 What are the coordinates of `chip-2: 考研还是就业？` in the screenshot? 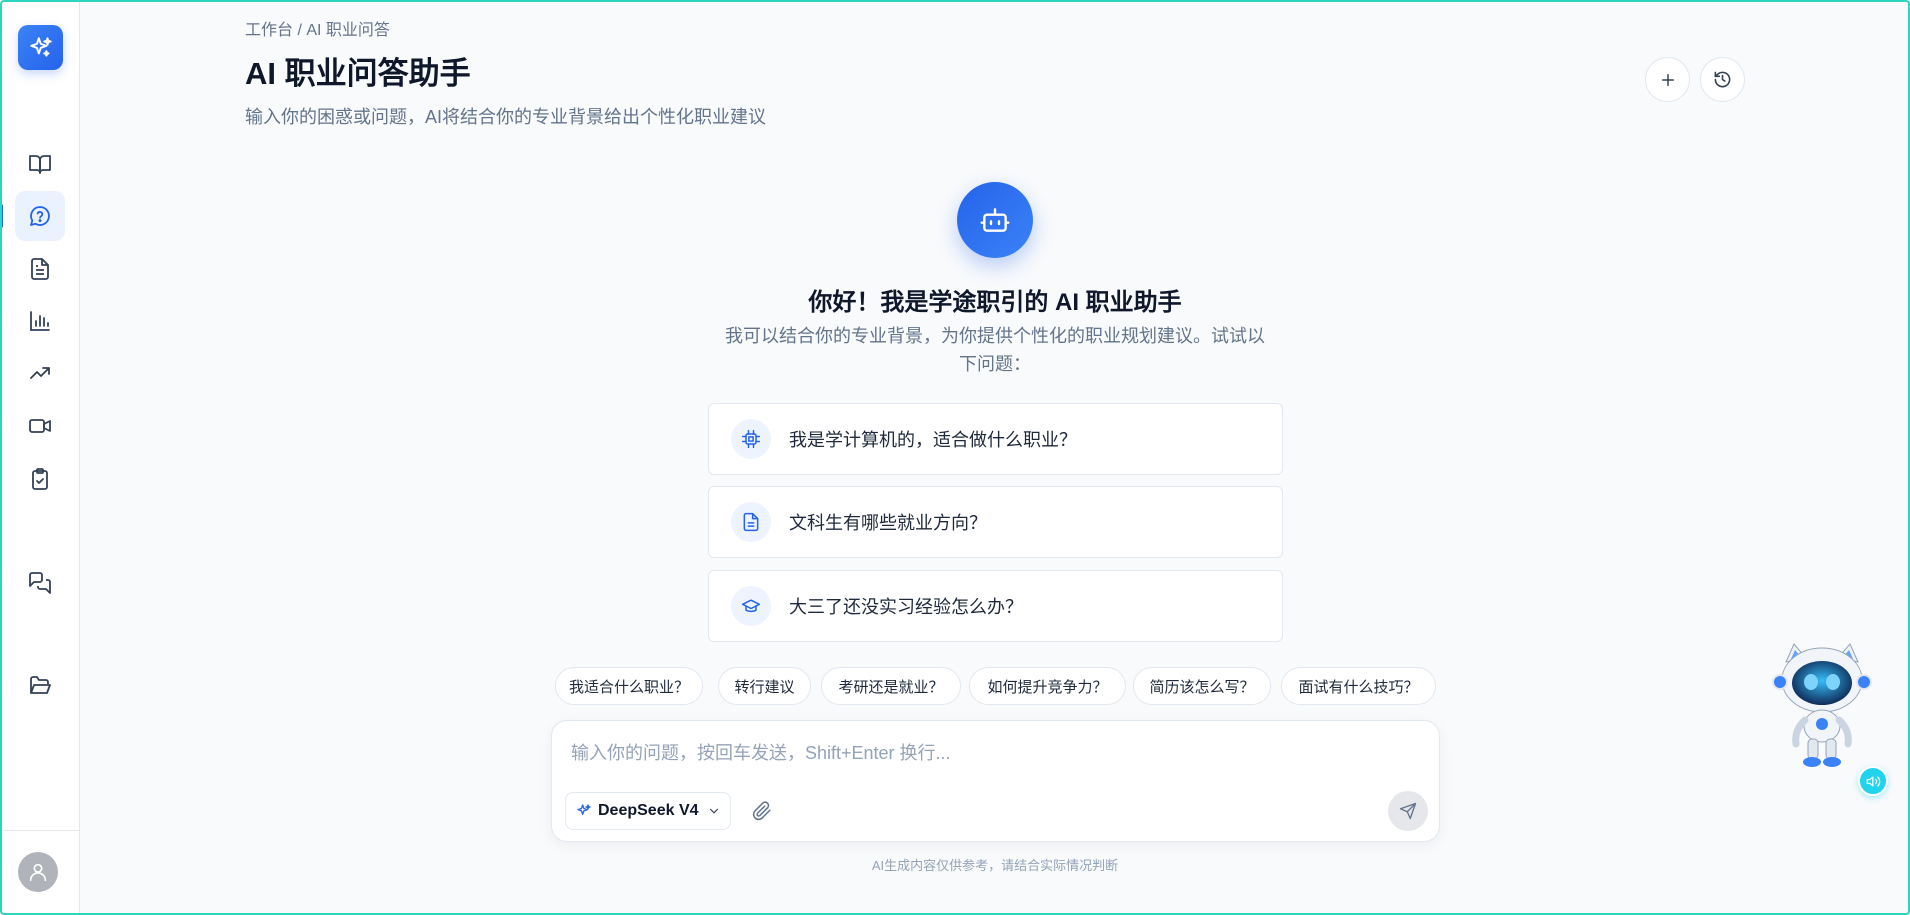 It's located at (891, 686).